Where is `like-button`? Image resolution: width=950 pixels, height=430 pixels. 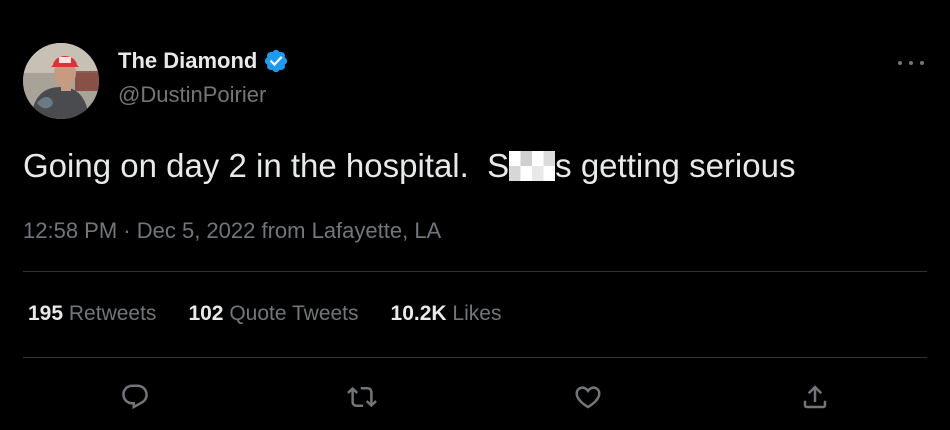
like-button is located at coordinates (588, 397).